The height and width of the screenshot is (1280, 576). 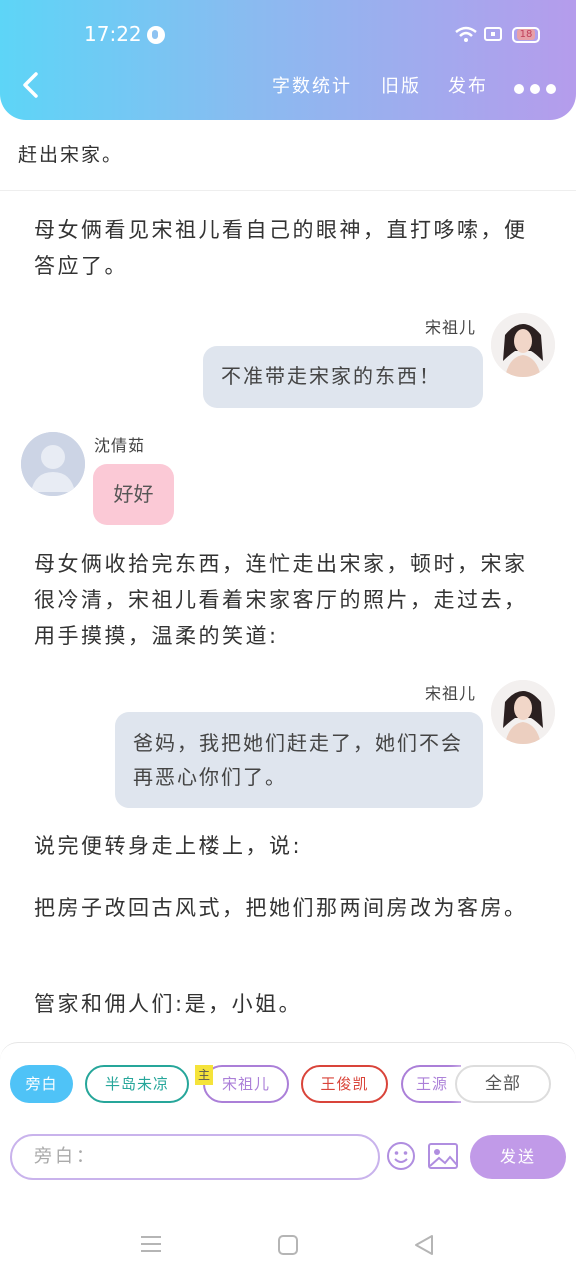 I want to click on publish-button: 发布, so click(x=468, y=85).